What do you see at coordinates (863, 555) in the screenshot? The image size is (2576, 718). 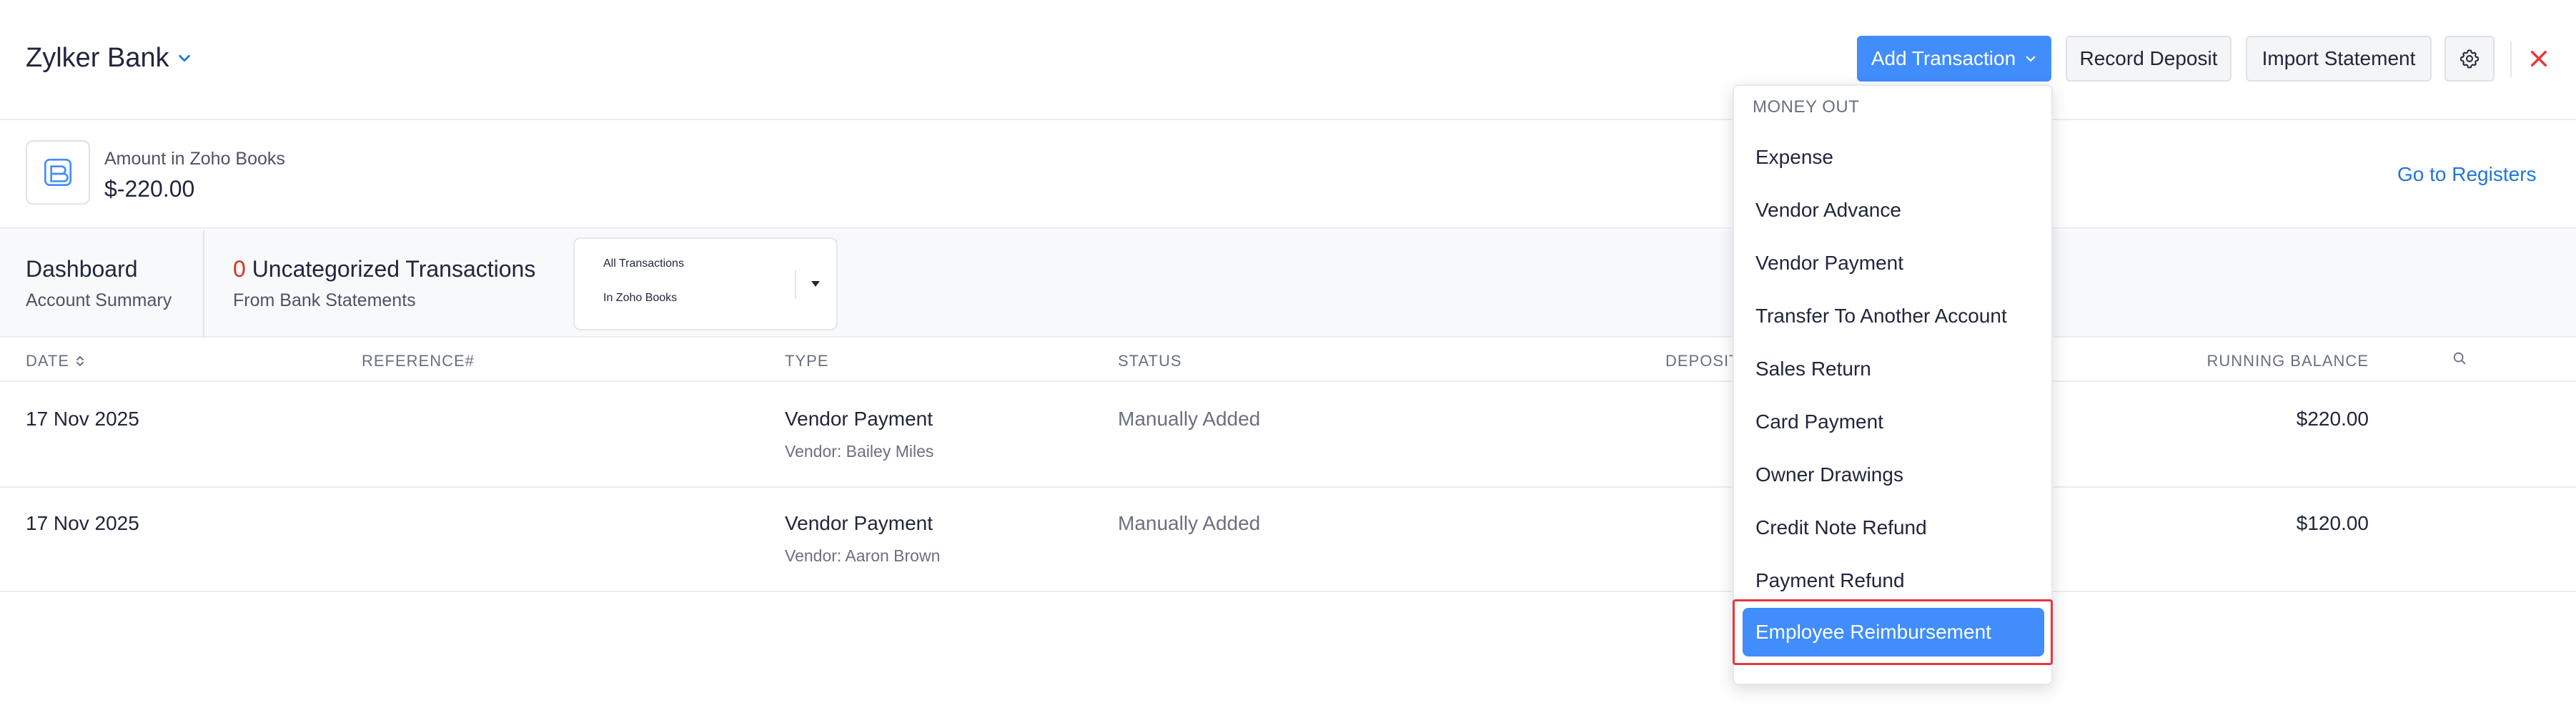 I see `row-vendor: Vendor: Aaron Brown` at bounding box center [863, 555].